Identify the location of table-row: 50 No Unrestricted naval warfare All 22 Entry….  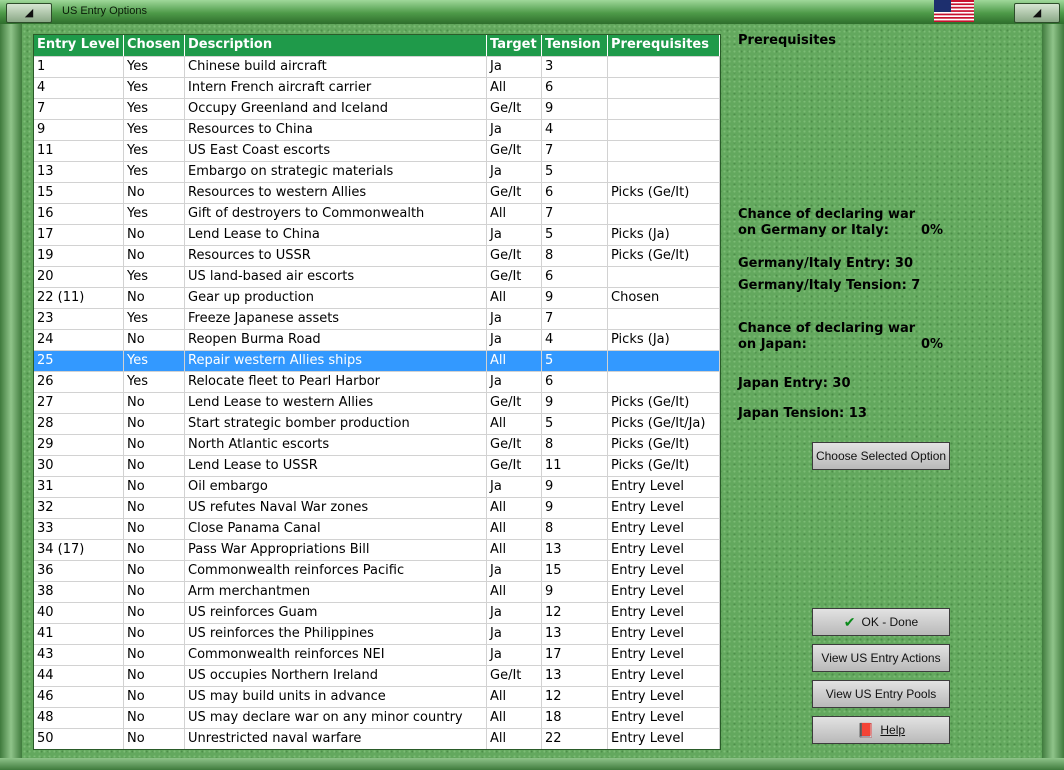
(377, 738).